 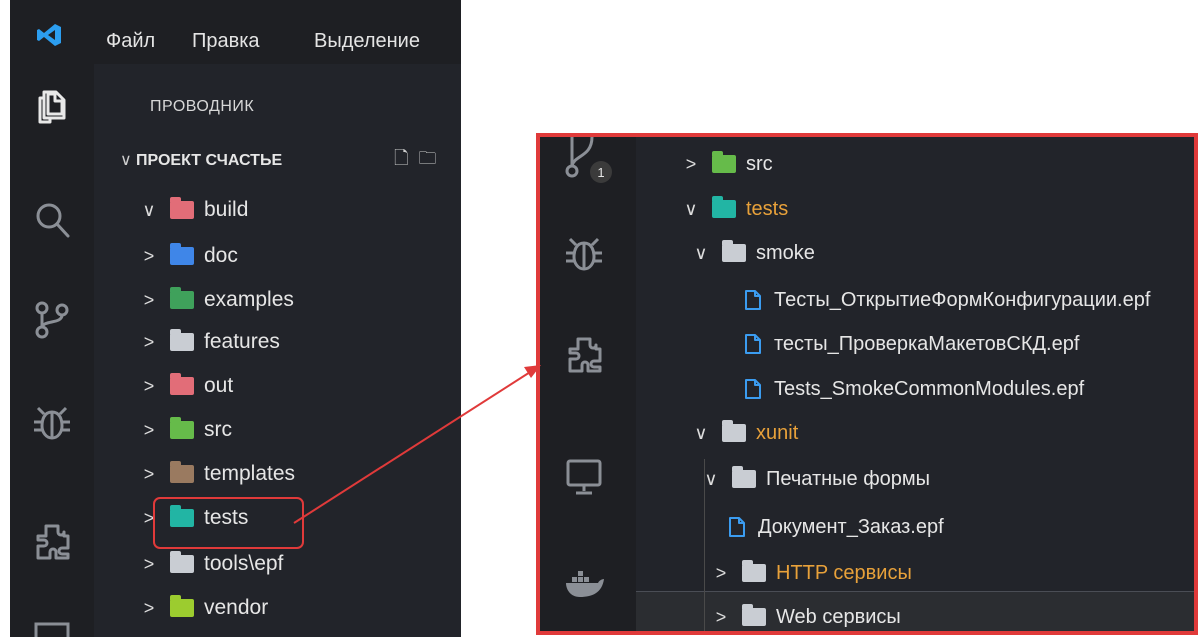 What do you see at coordinates (249, 299) in the screenshot?
I see `tree-item-label: examples` at bounding box center [249, 299].